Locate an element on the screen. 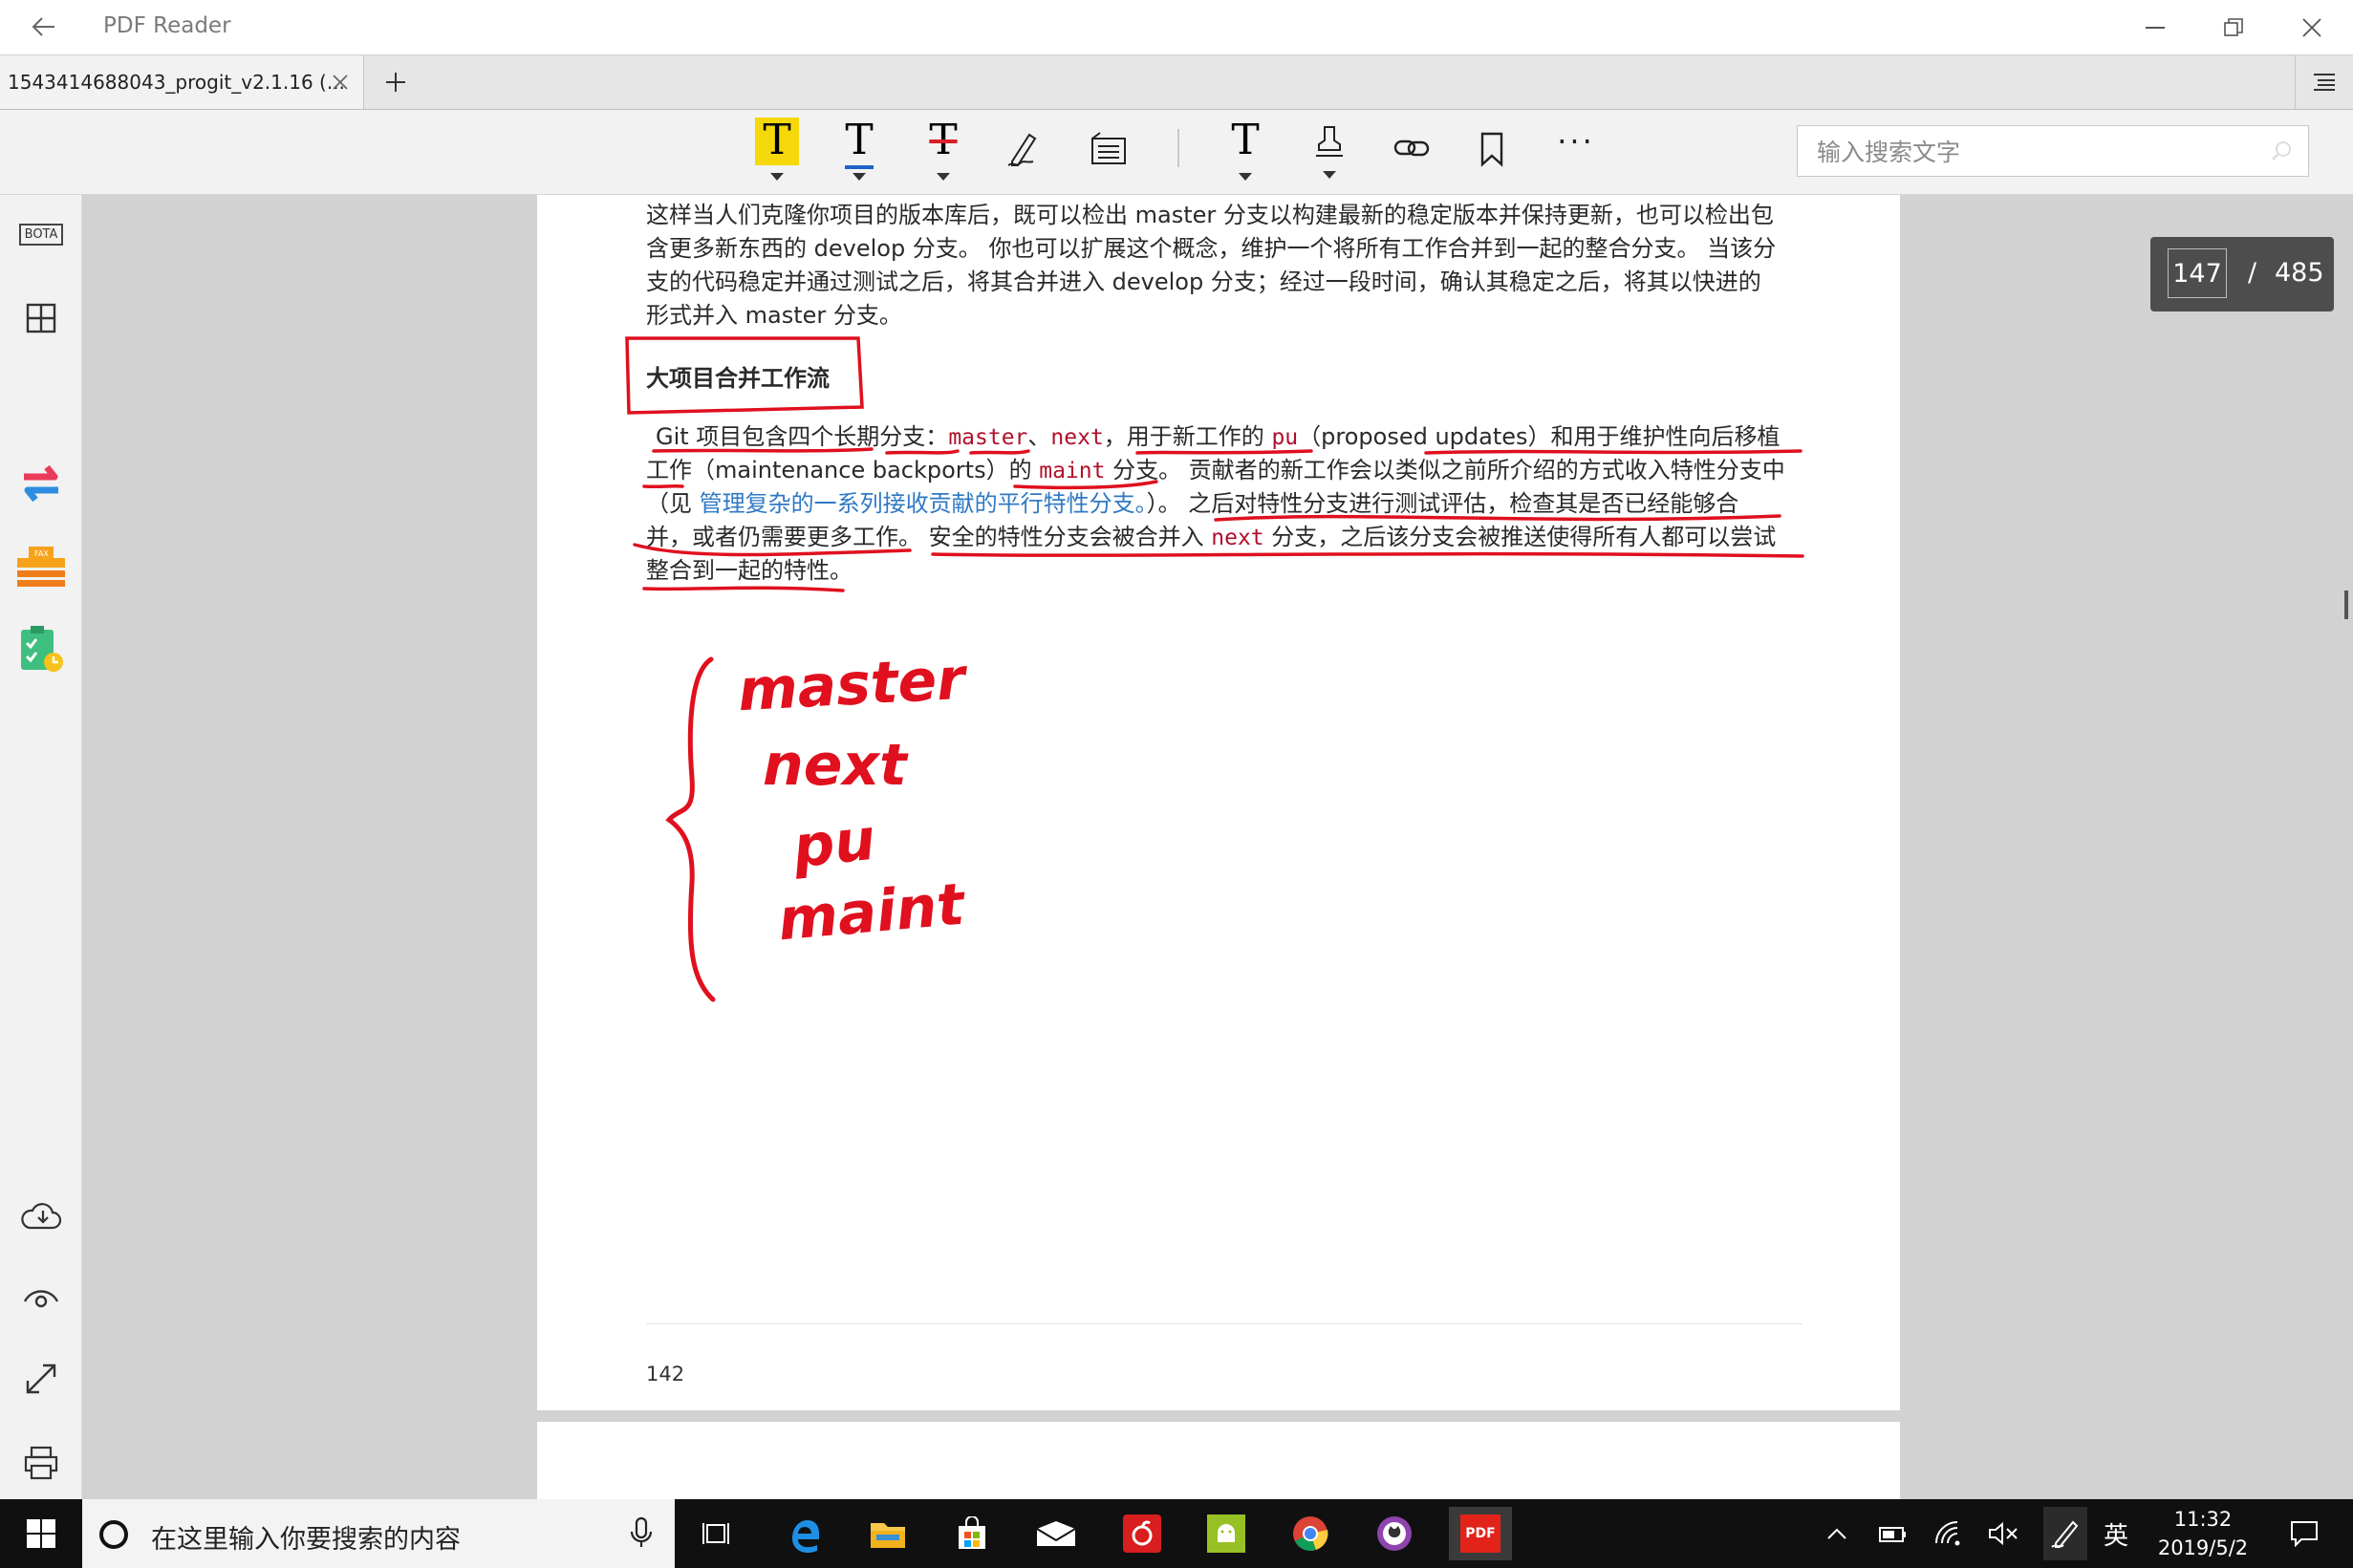 Image resolution: width=2353 pixels, height=1568 pixels. fullscreen-button is located at coordinates (41, 1379).